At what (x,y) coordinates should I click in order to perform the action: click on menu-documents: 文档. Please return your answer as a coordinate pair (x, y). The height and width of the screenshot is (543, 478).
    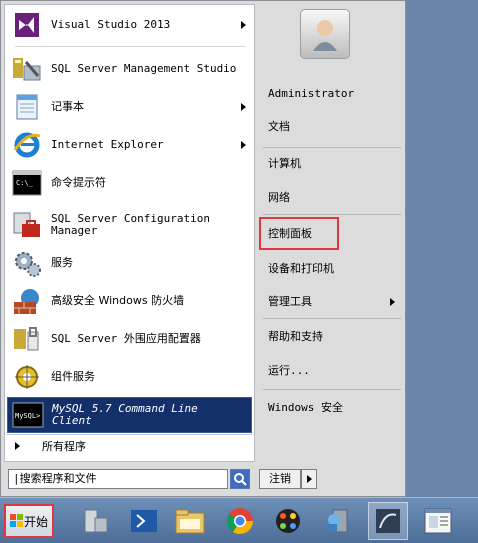
    Looking at the image, I should click on (332, 127).